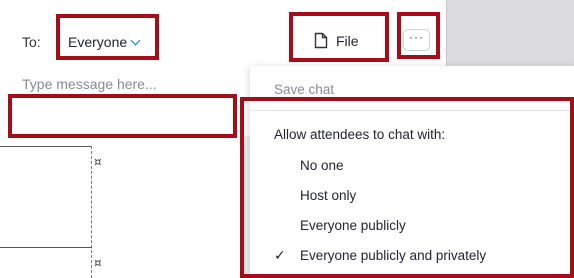 The width and height of the screenshot is (574, 278). I want to click on menu-separator, so click(412, 110).